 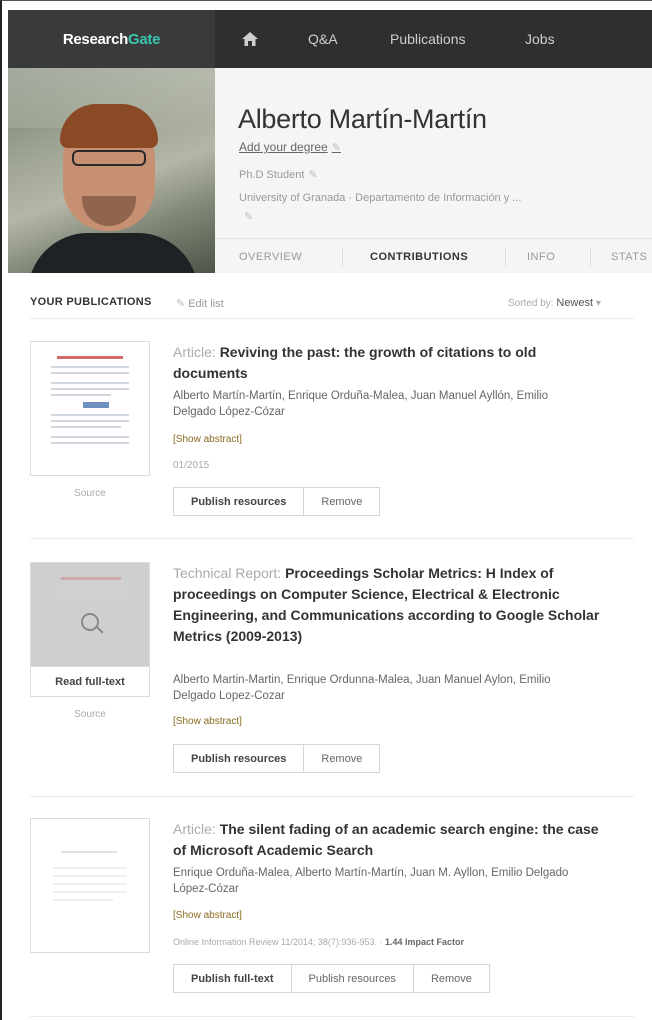 I want to click on logo-text-gate: Gate, so click(x=144, y=39).